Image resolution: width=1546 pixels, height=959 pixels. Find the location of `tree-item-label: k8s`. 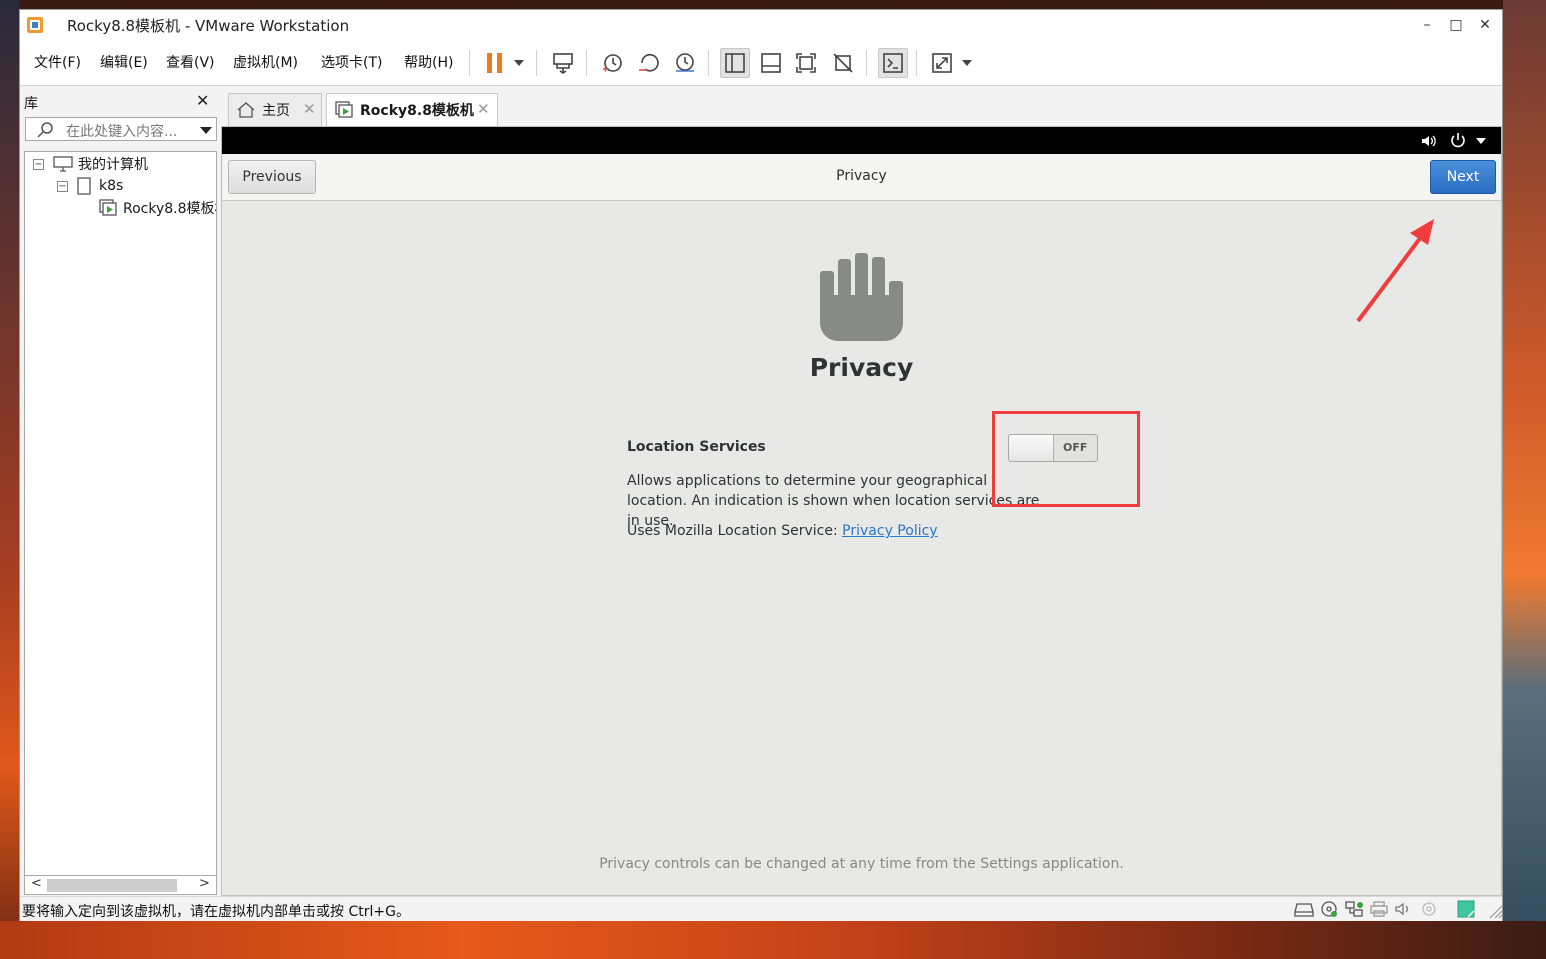

tree-item-label: k8s is located at coordinates (111, 186).